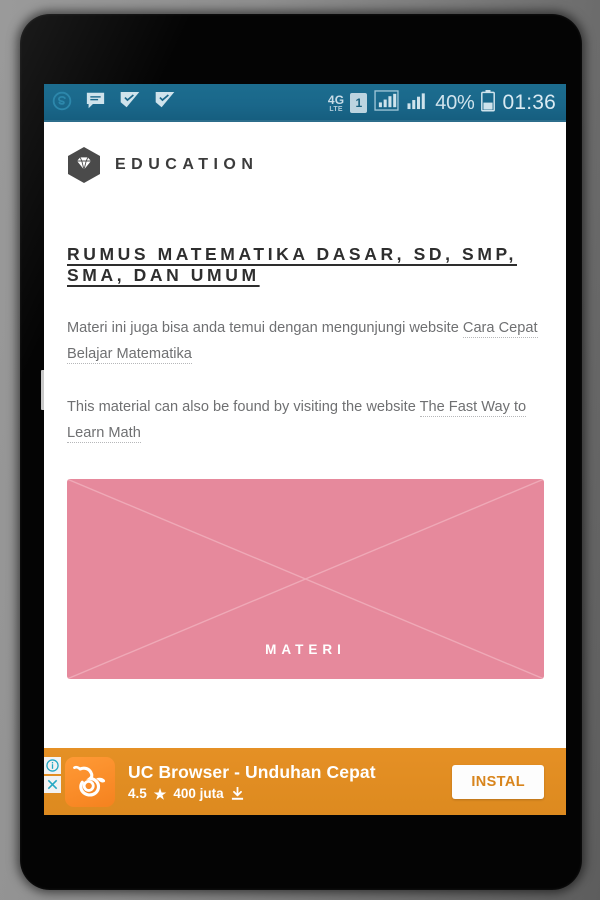 This screenshot has height=900, width=600. I want to click on install-button: INSTAL, so click(498, 781).